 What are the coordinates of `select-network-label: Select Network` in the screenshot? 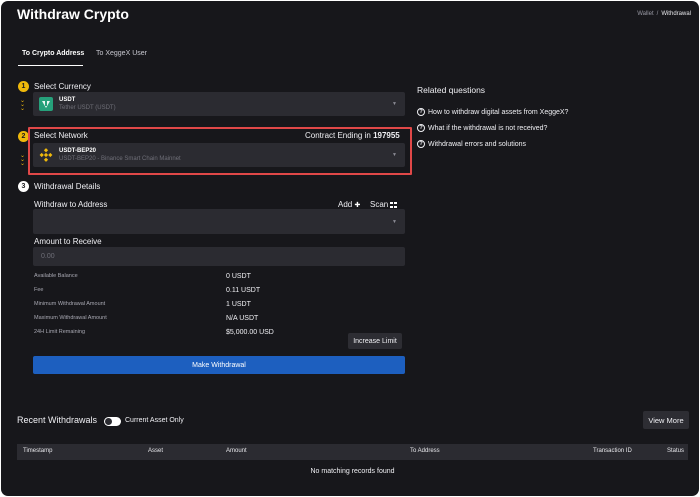 It's located at (61, 135).